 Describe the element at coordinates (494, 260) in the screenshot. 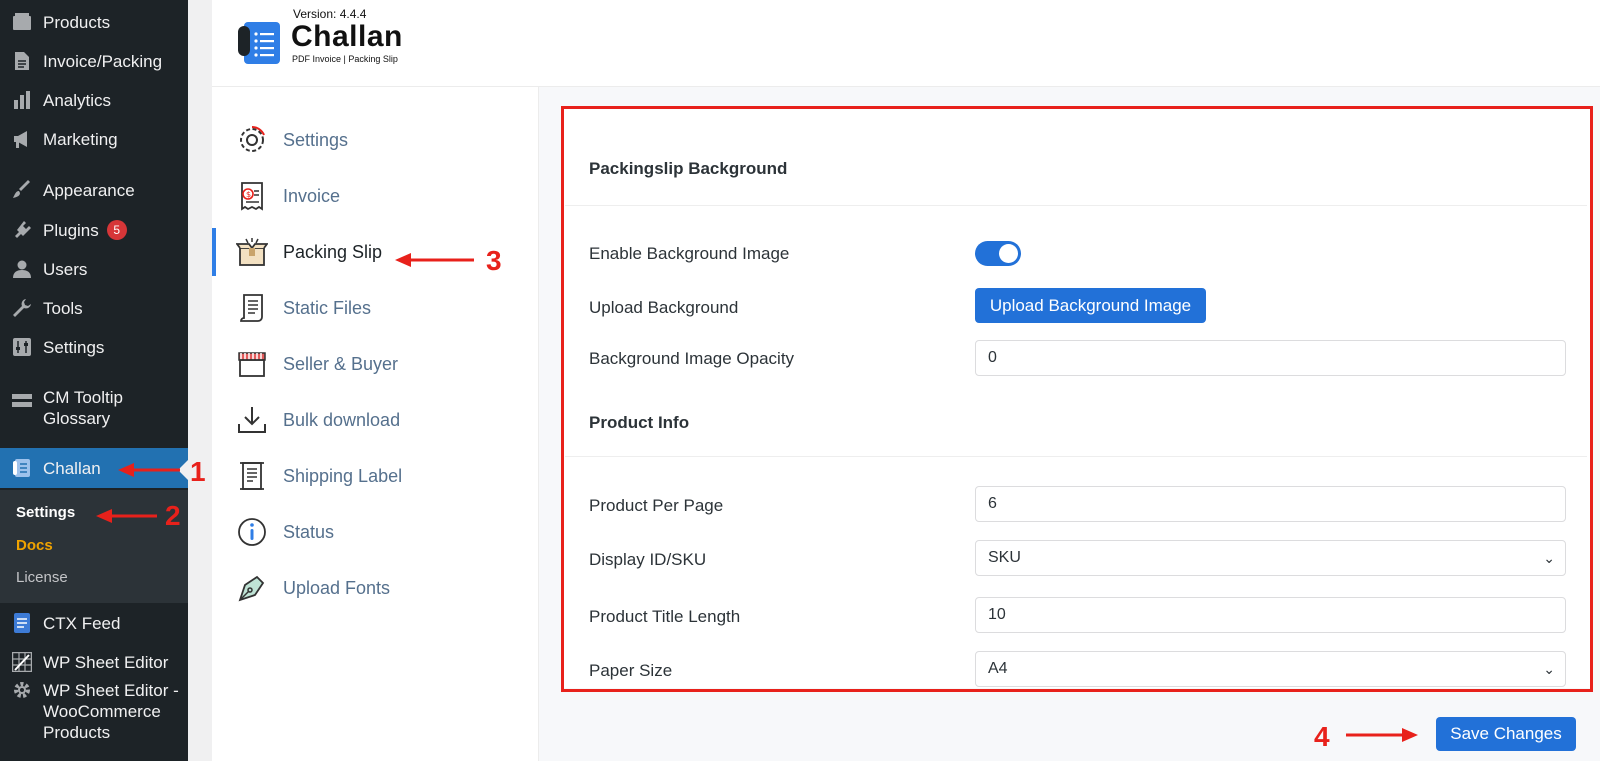

I see `annotation-number-3: 3` at that location.